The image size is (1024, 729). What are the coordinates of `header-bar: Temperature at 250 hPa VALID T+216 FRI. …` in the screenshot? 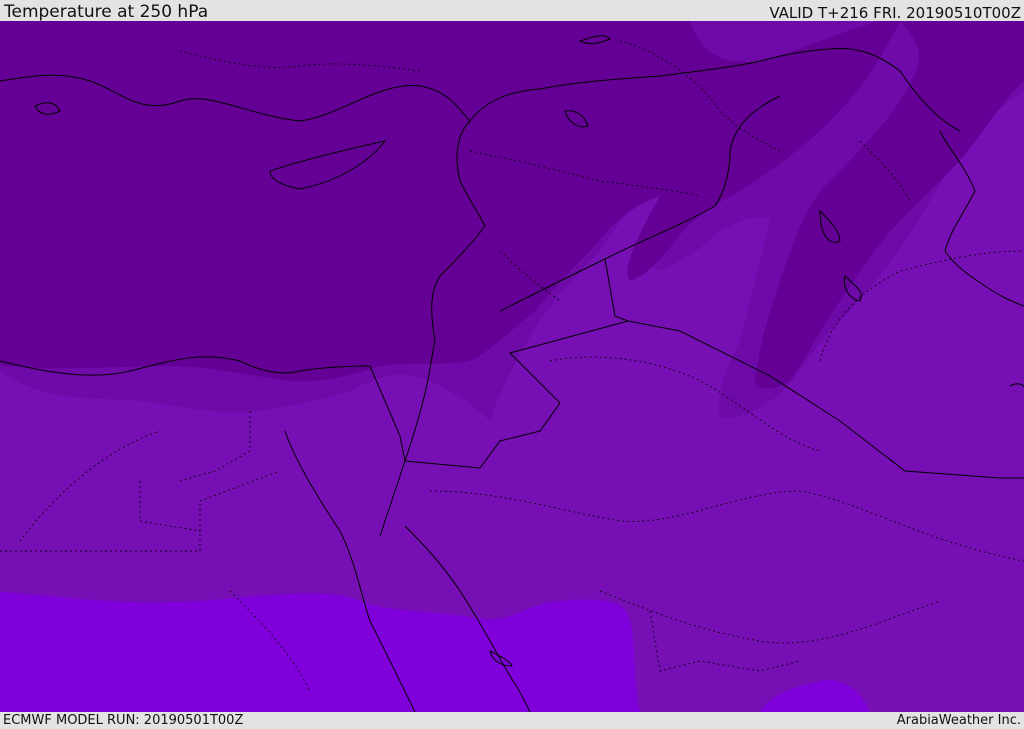 It's located at (512, 11).